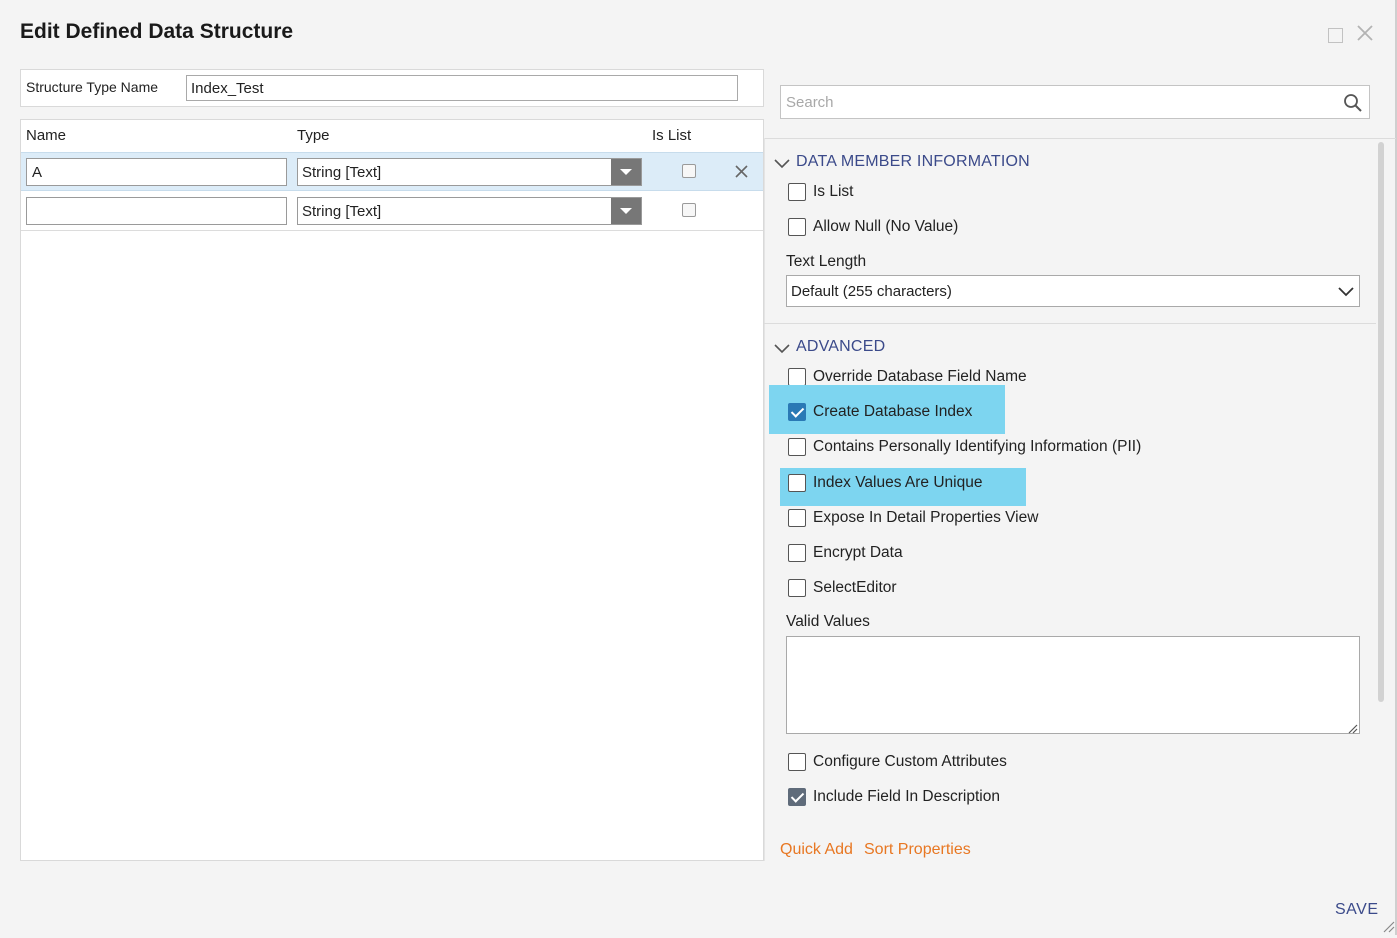 Image resolution: width=1397 pixels, height=938 pixels. I want to click on column-header-is-list: Is List, so click(672, 135).